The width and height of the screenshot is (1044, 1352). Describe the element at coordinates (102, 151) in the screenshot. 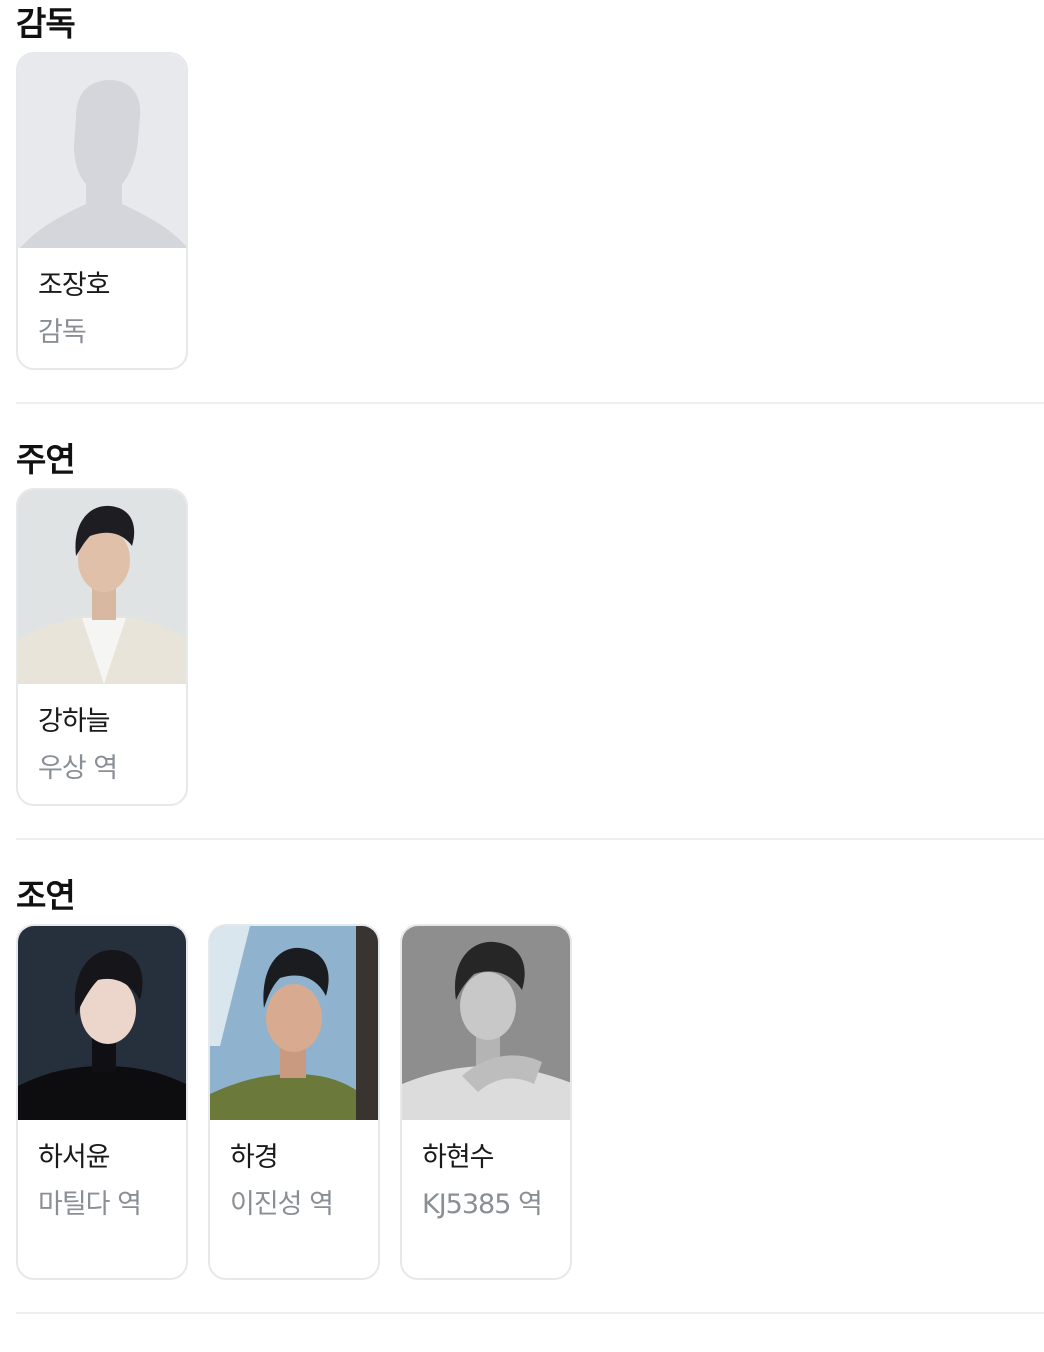

I see `placeholder-person-icon` at that location.